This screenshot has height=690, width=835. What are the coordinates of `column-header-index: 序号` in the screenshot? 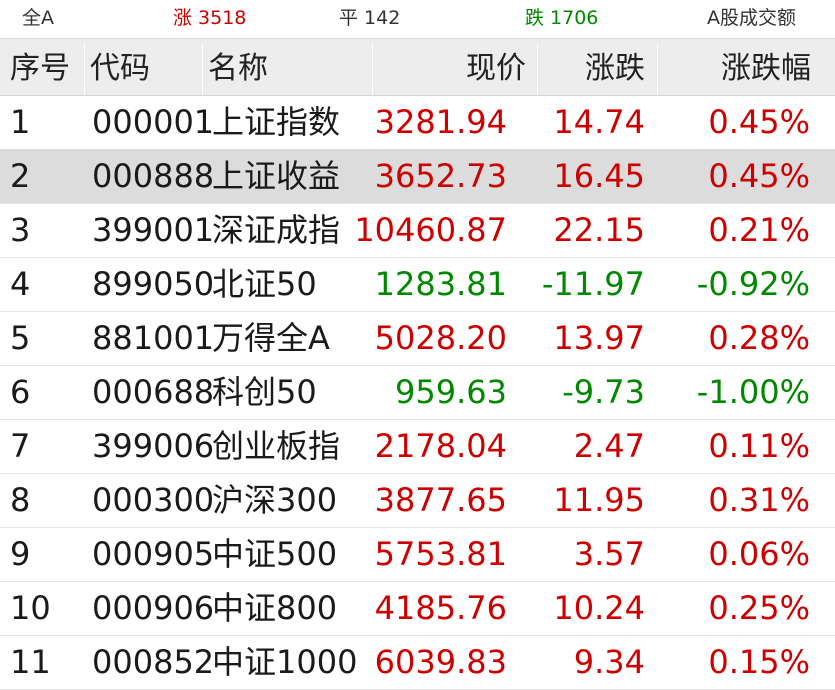 It's located at (40, 69).